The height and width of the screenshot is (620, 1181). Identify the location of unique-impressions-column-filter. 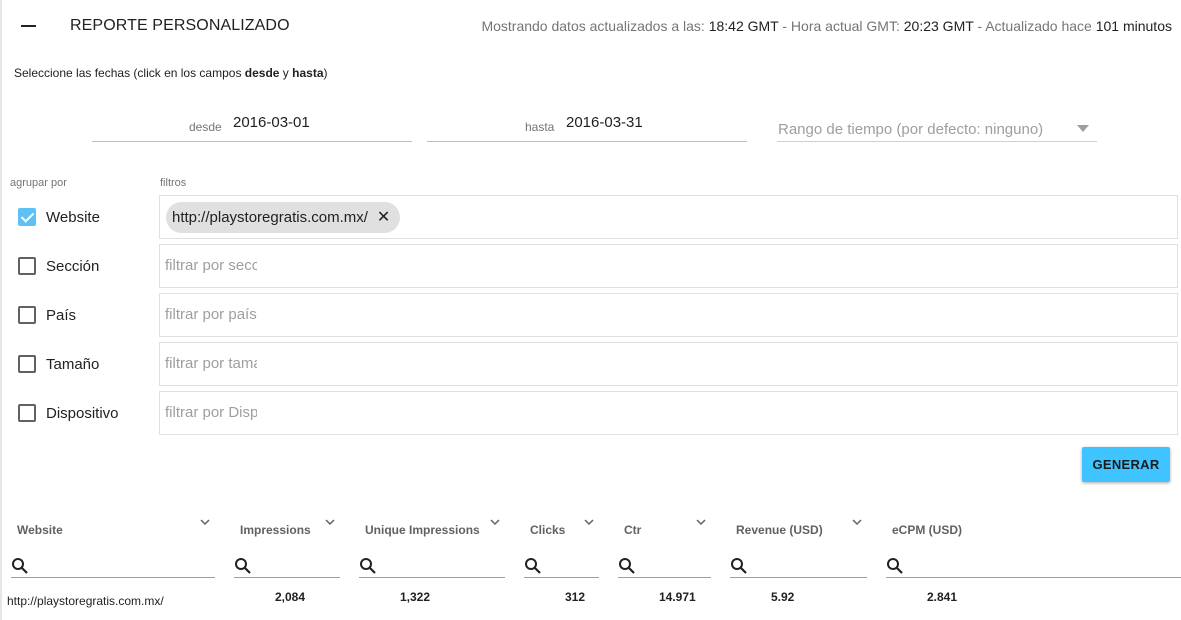
(432, 565).